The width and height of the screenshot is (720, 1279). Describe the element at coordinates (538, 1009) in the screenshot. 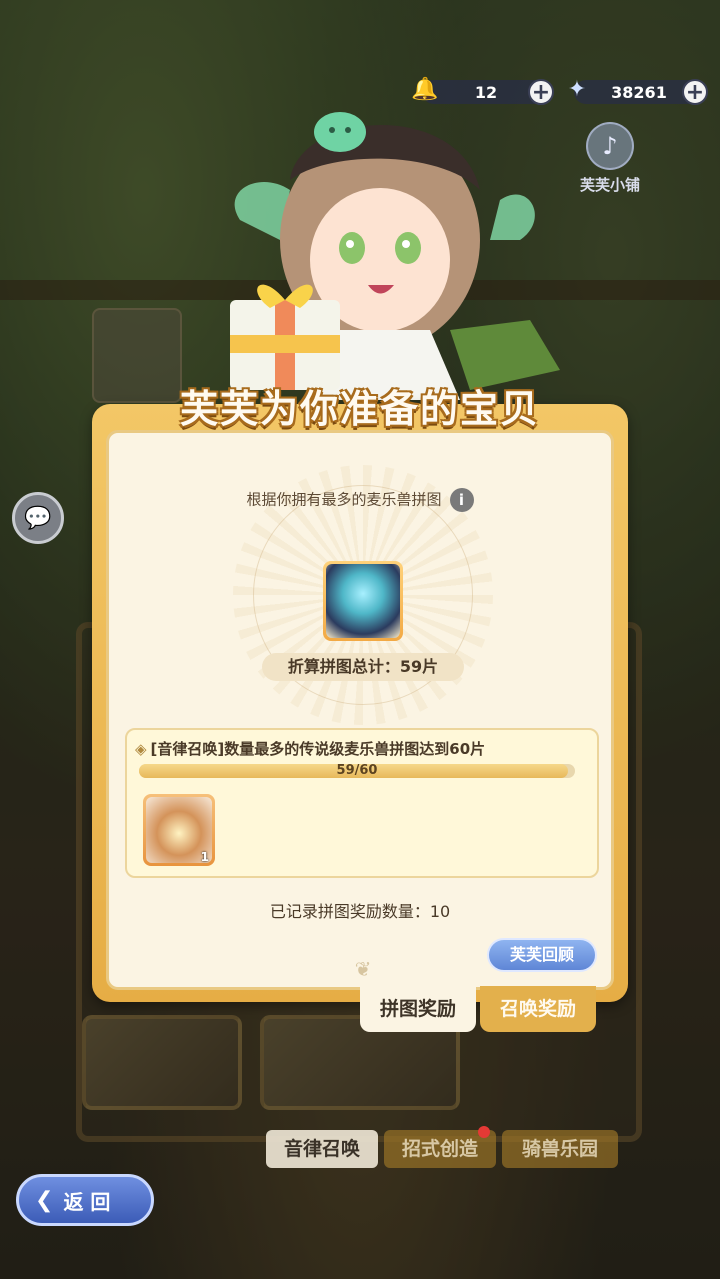

I see `tab-summon-reward: 召唤奖励` at that location.